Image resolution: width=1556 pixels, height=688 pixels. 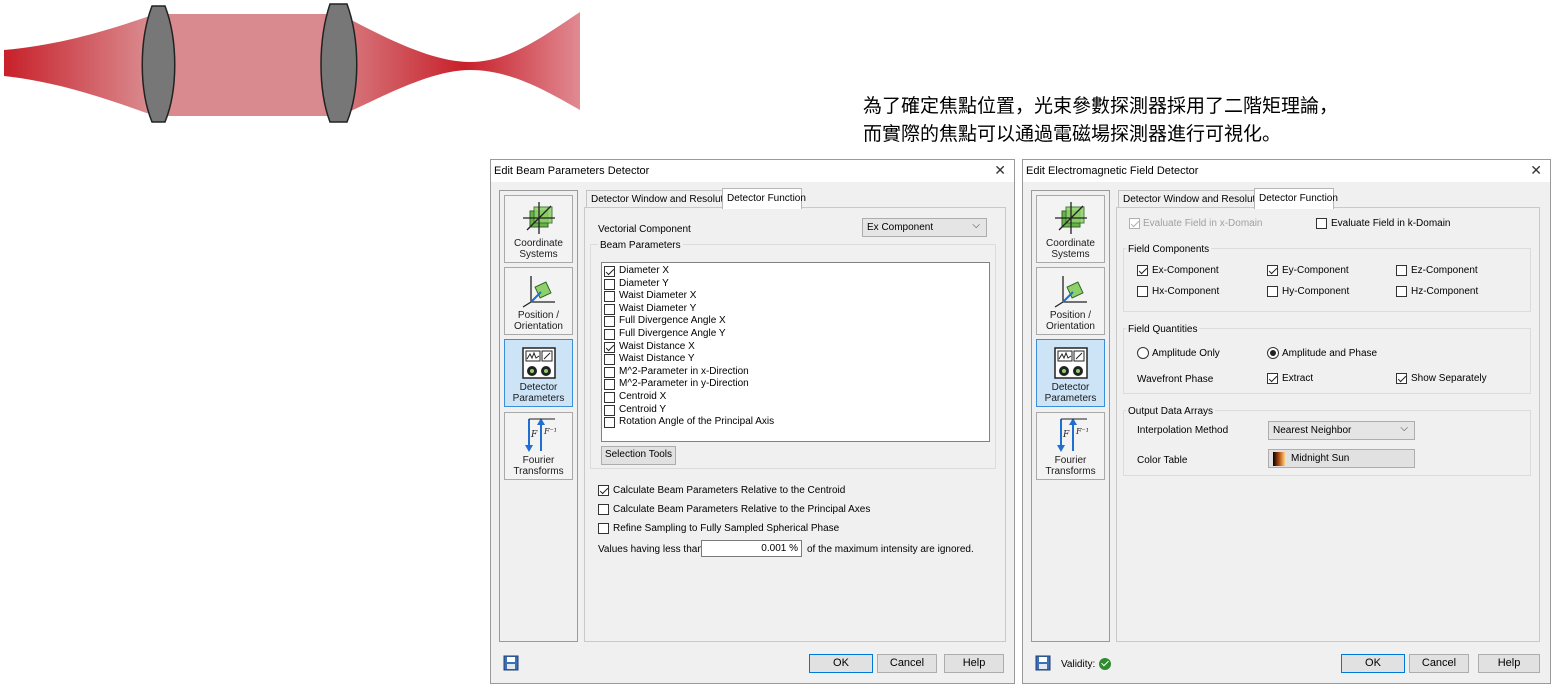 I want to click on list-item-label: Waist Diameter Y, so click(x=658, y=308).